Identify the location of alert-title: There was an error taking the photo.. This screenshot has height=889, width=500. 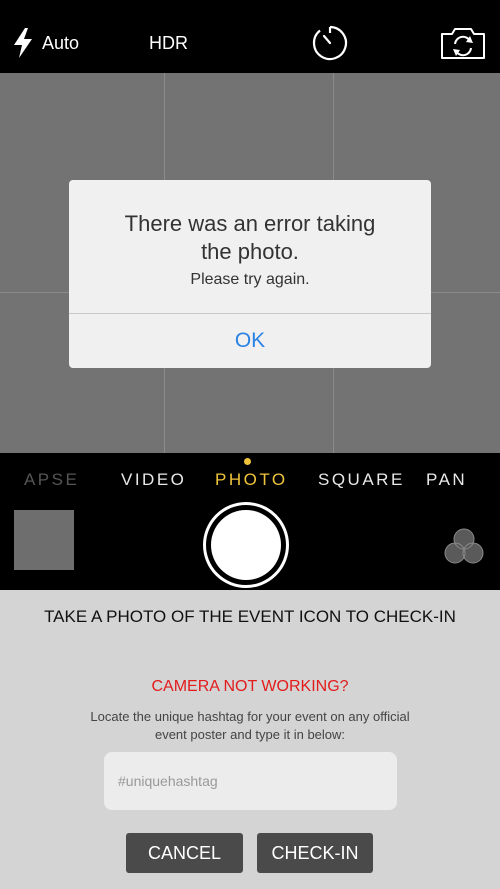
(250, 238).